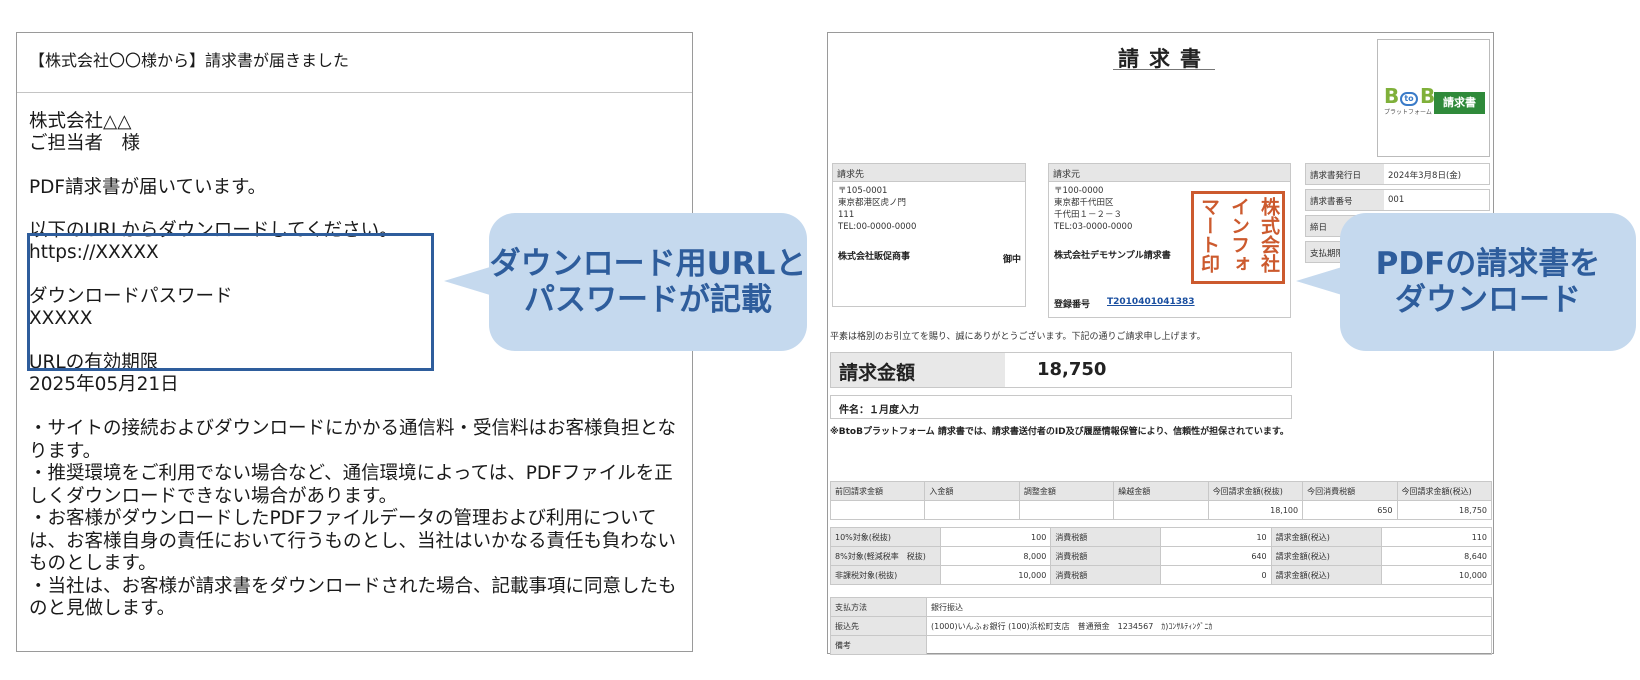 This screenshot has width=1640, height=680. What do you see at coordinates (1012, 260) in the screenshot?
I see `bill-to-honorific: 御中` at bounding box center [1012, 260].